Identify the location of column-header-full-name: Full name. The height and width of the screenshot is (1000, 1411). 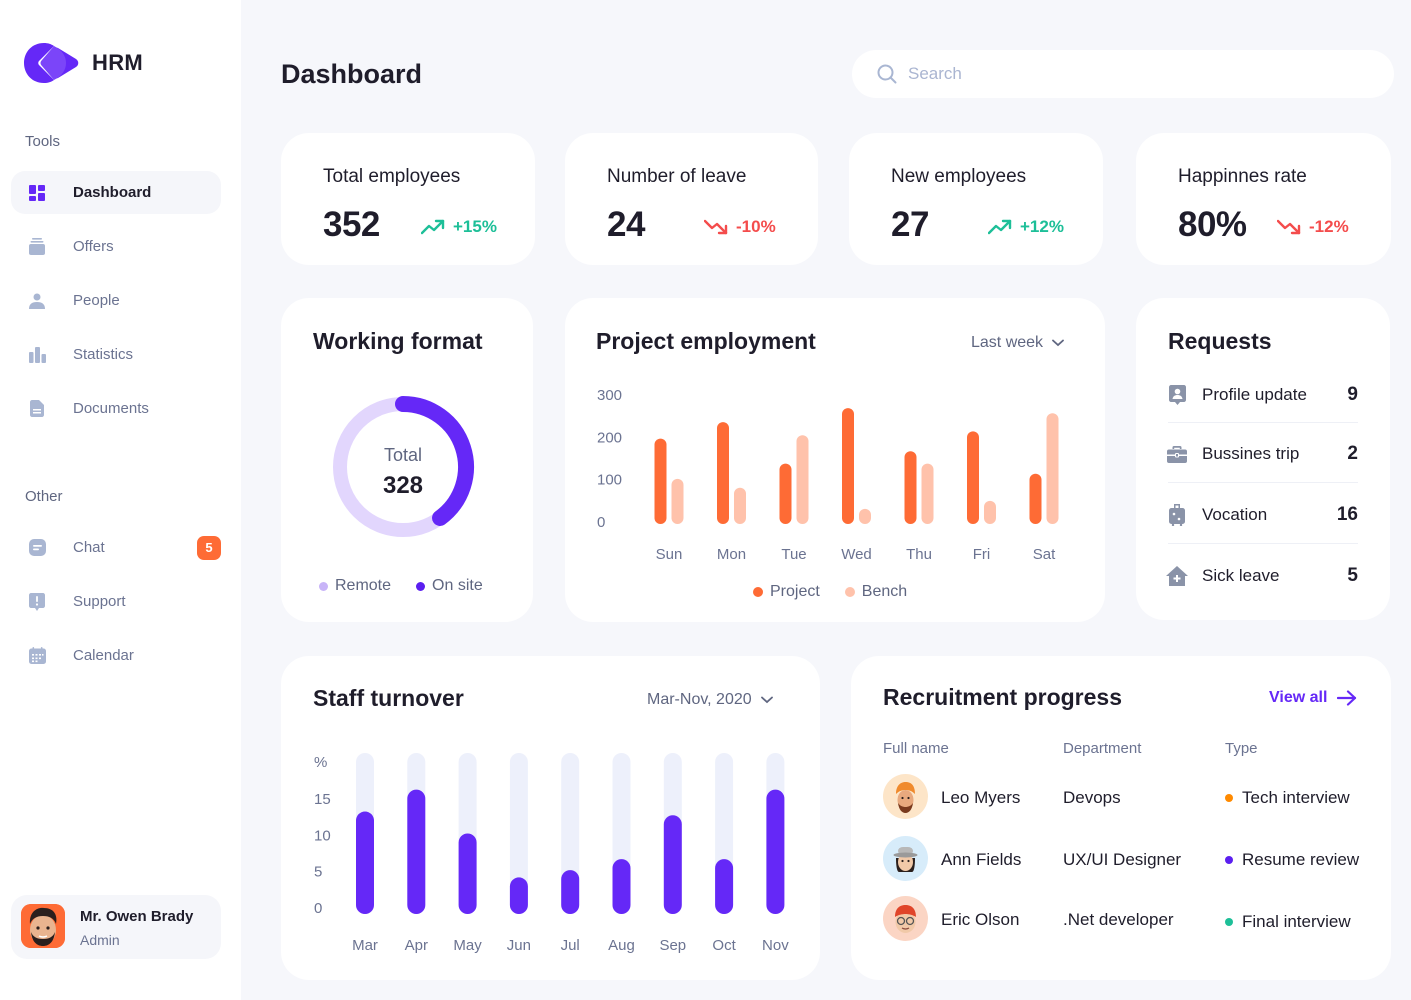
(916, 748).